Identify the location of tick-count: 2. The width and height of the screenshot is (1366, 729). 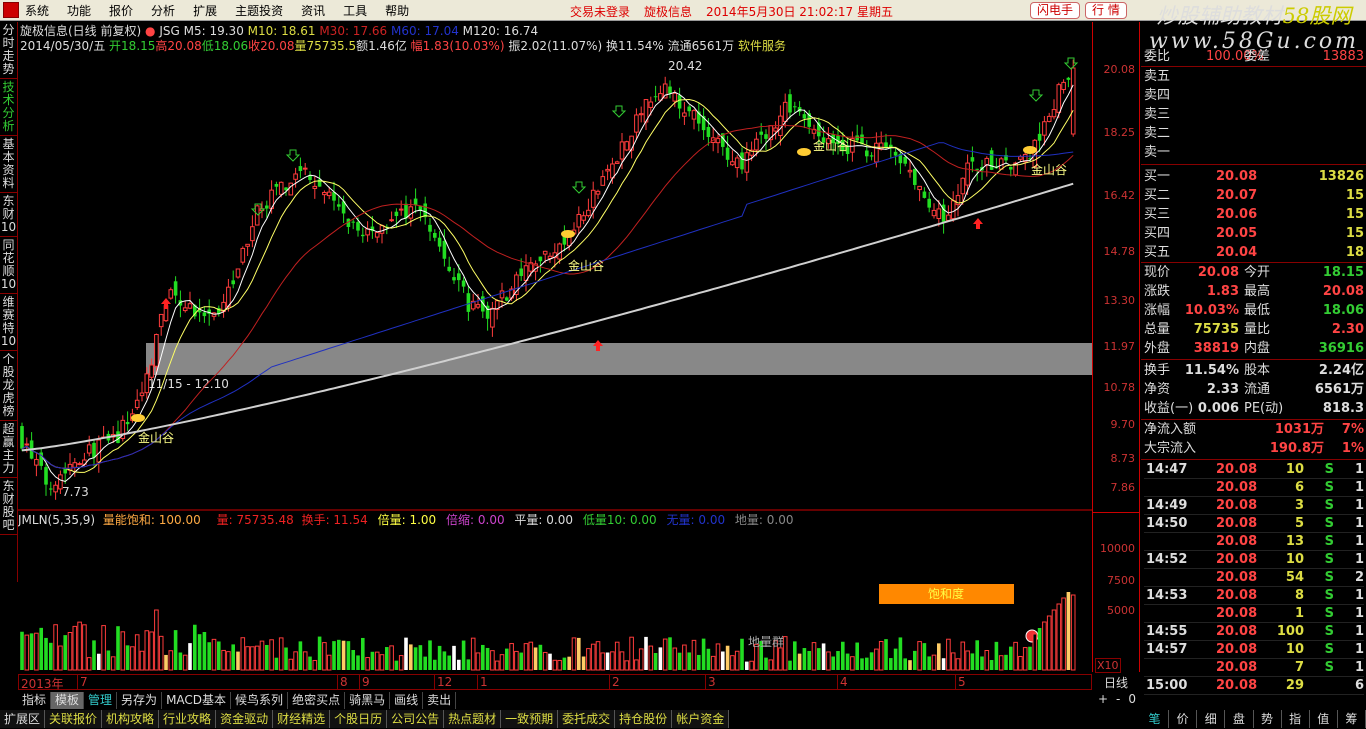
(1359, 577).